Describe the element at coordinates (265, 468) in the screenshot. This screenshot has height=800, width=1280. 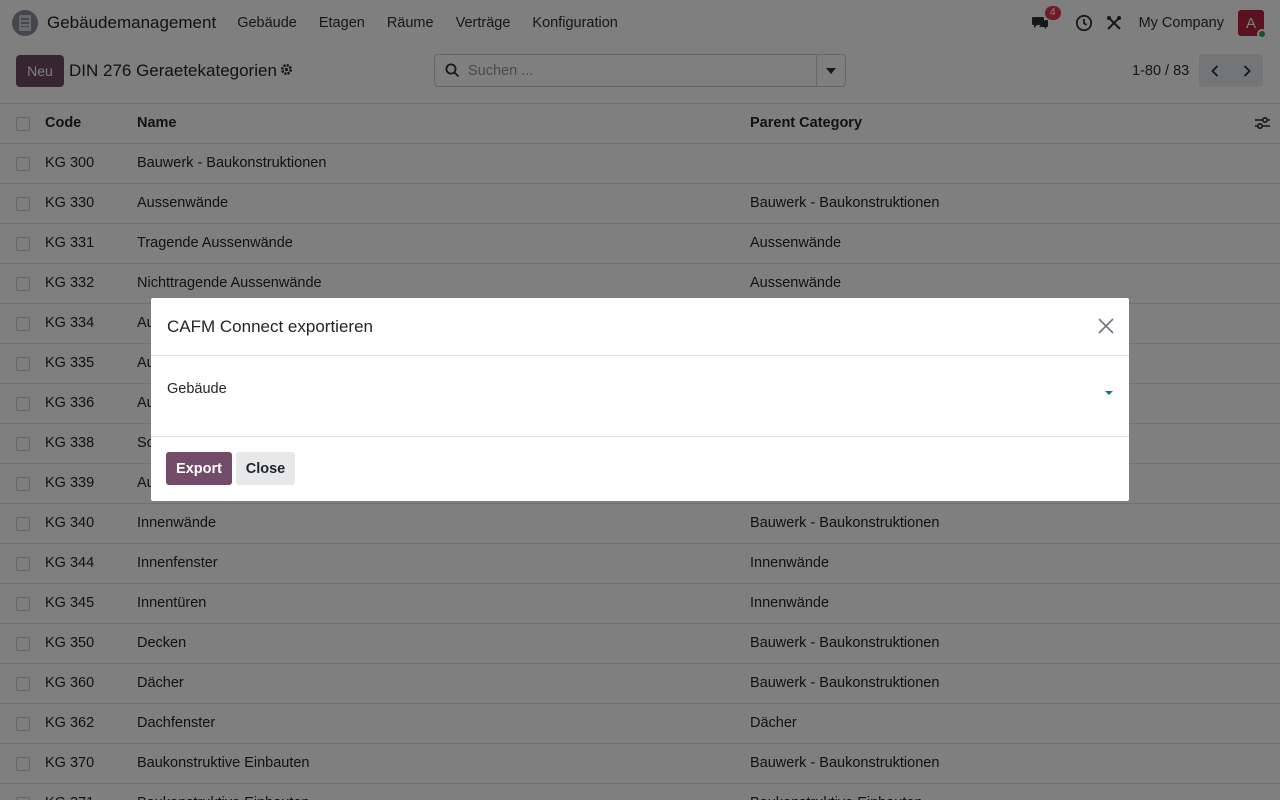
I see `close-button: Close` at that location.